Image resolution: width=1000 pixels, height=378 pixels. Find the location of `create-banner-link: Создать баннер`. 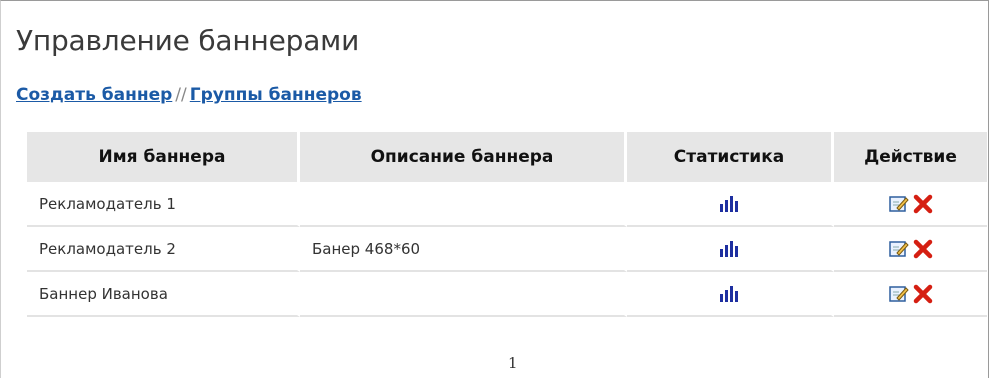

create-banner-link: Создать баннер is located at coordinates (94, 95).